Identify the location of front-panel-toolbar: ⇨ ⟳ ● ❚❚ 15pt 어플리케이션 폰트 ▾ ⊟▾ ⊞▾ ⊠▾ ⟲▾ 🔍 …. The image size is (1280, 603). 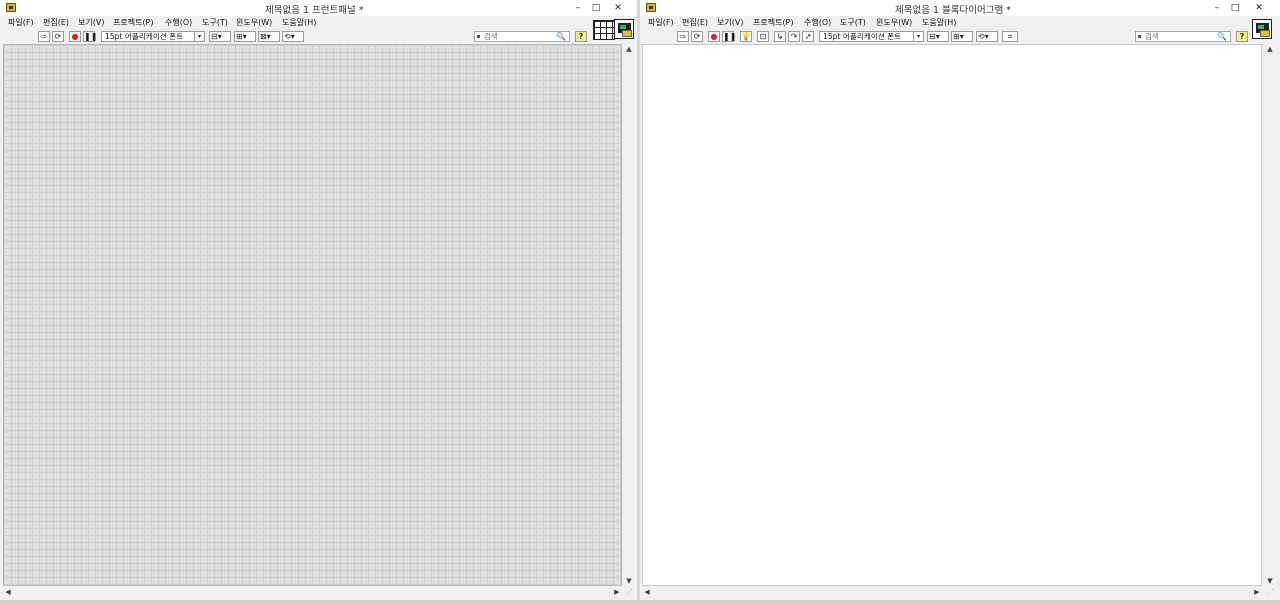
(318, 36).